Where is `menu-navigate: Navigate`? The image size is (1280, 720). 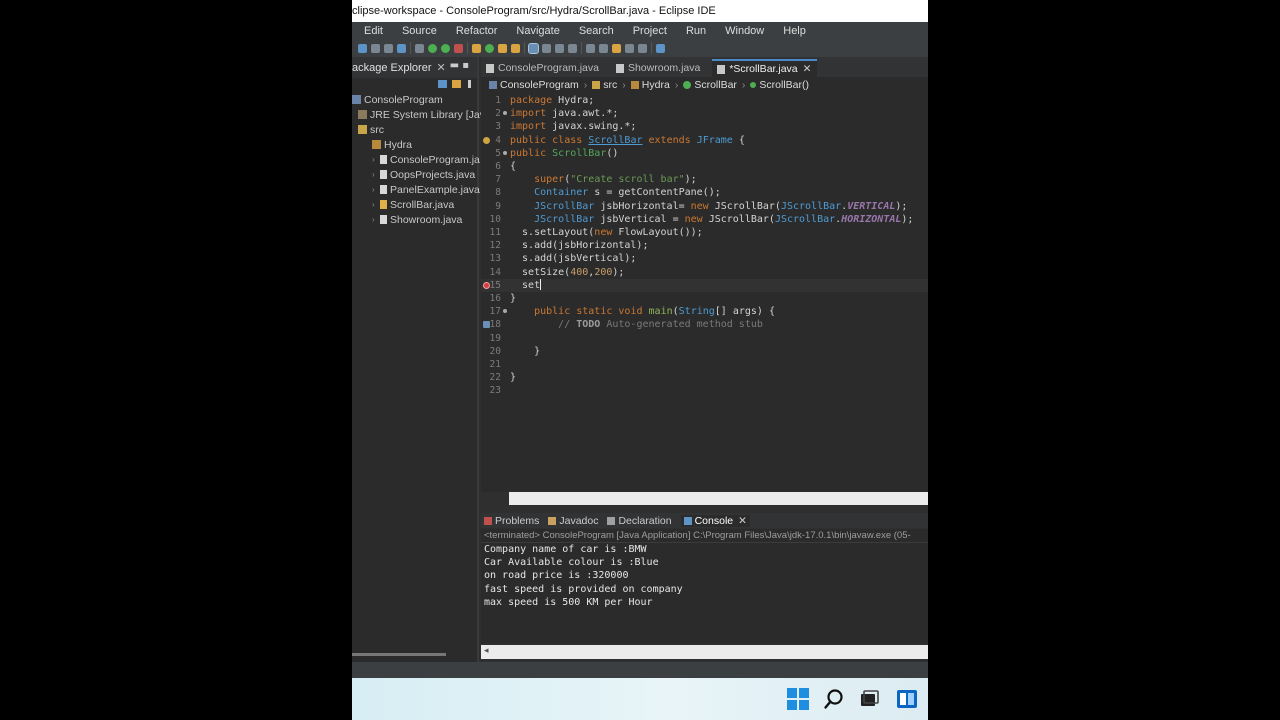 menu-navigate: Navigate is located at coordinates (537, 31).